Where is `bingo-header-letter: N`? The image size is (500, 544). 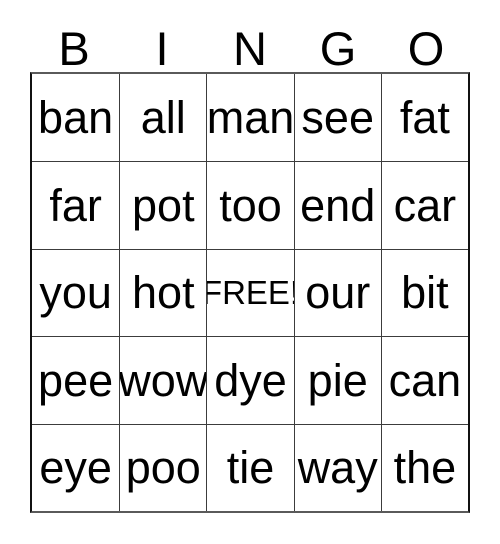
bingo-header-letter: N is located at coordinates (250, 48).